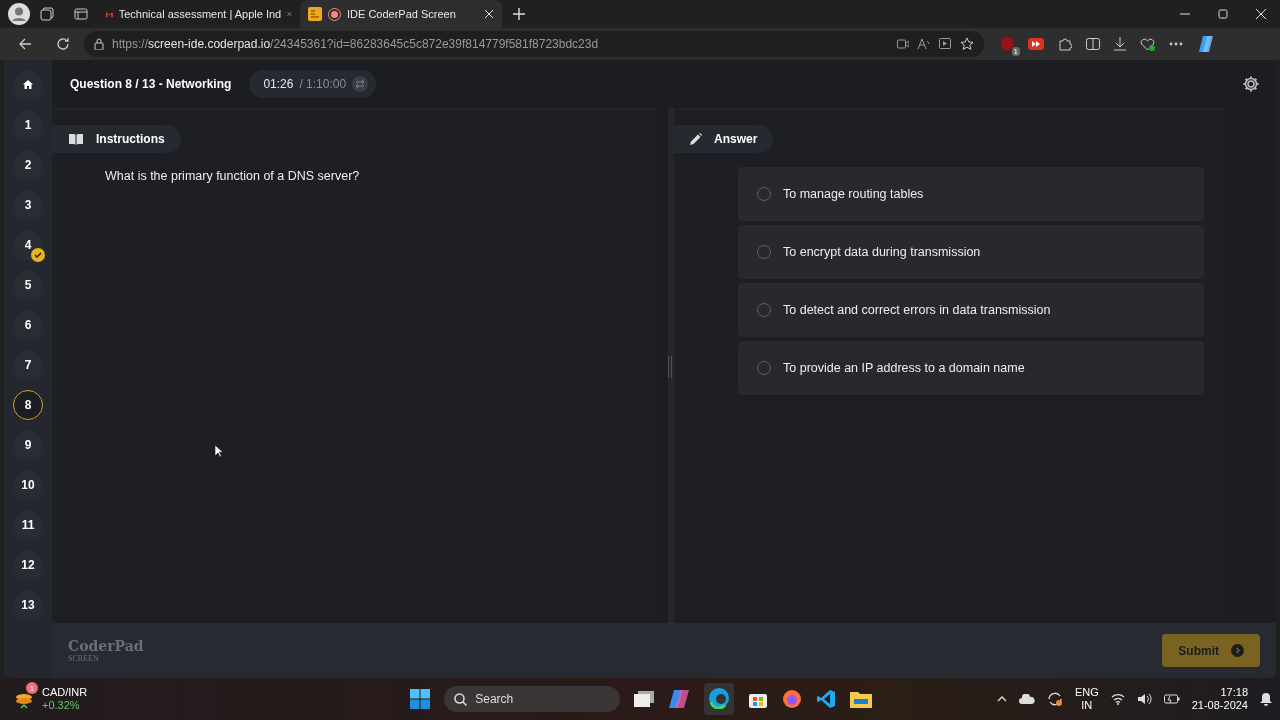 The height and width of the screenshot is (720, 1280). Describe the element at coordinates (1237, 650) in the screenshot. I see `arrow-circle-icon` at that location.